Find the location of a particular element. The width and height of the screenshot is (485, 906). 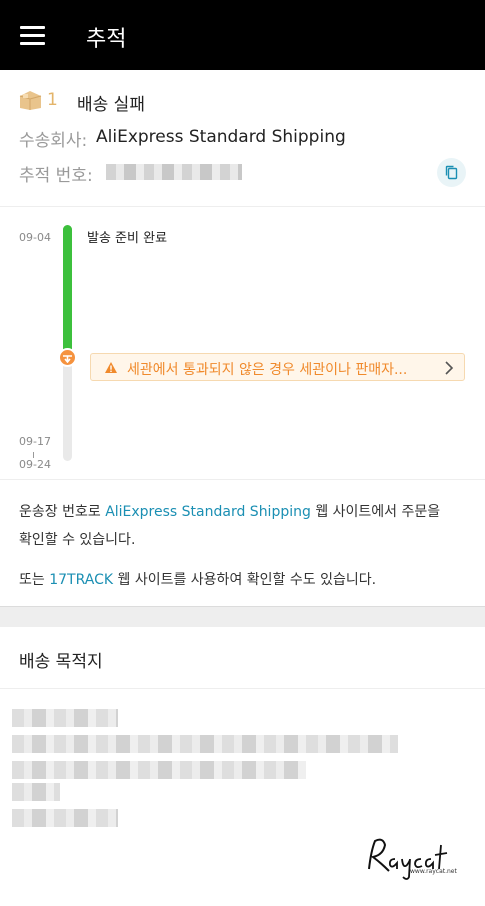

delivery-status: 배송 실패 is located at coordinates (111, 105).